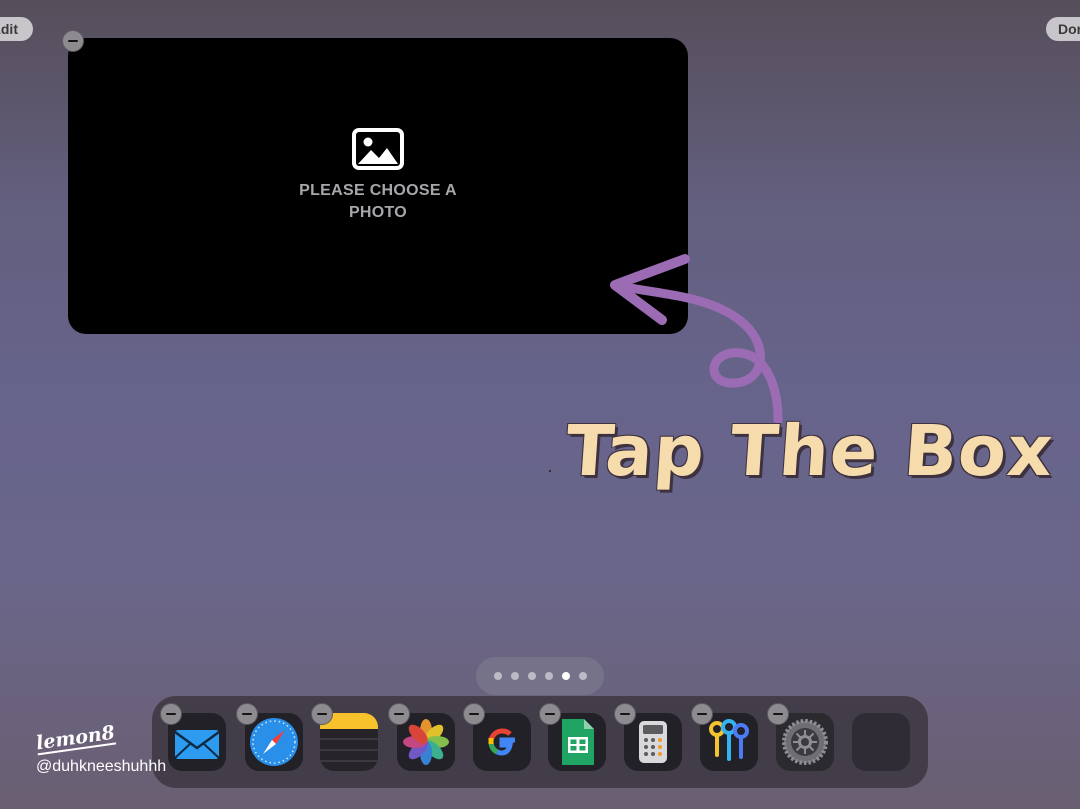  Describe the element at coordinates (378, 176) in the screenshot. I see `widget-content: PLEASE CHOOSE A PHOTO` at that location.